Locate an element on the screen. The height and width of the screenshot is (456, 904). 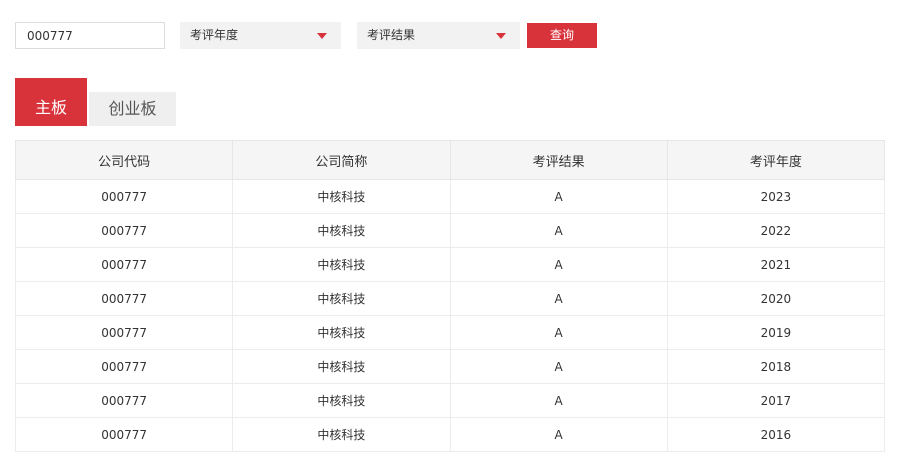
result-select-label: 考评结果 is located at coordinates (391, 35).